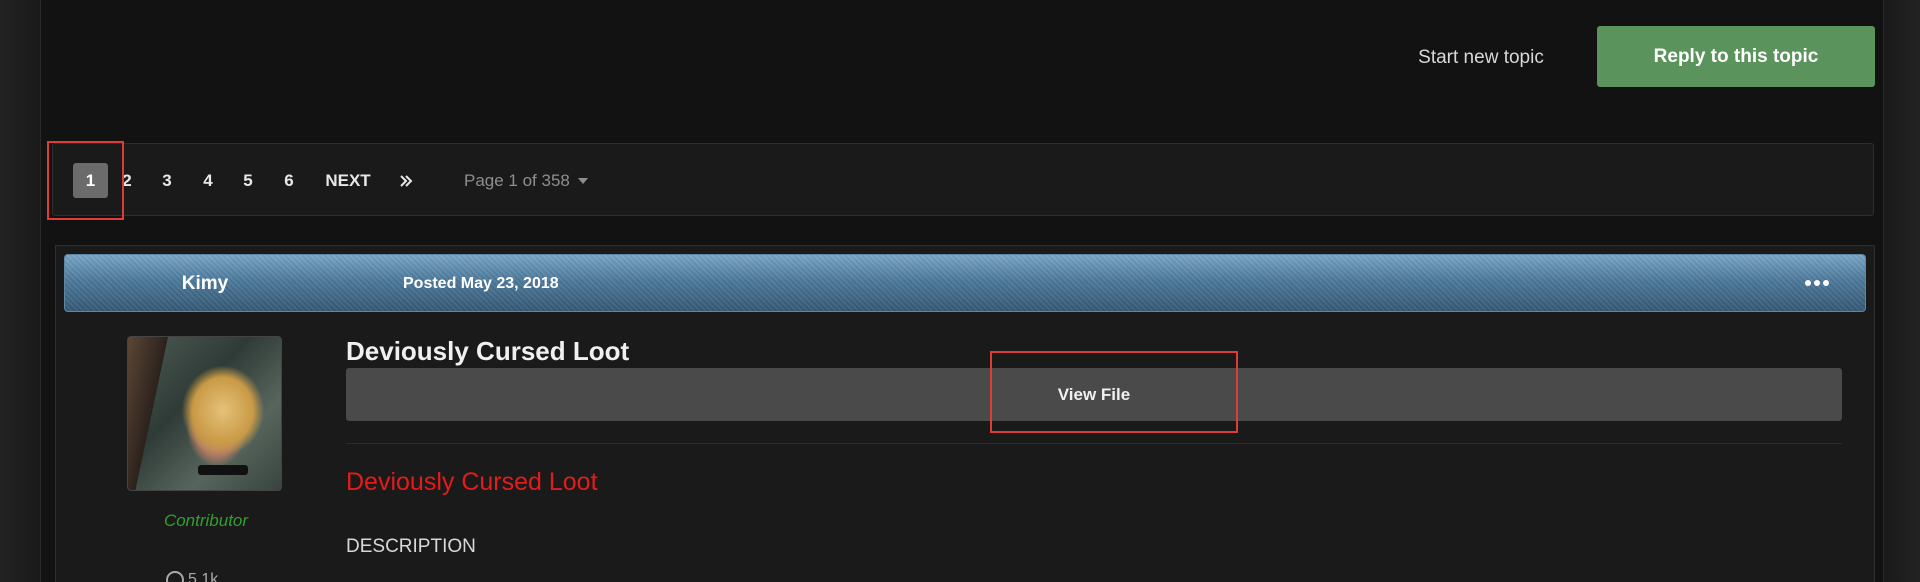  Describe the element at coordinates (1817, 283) in the screenshot. I see `ellipsis-icon` at that location.